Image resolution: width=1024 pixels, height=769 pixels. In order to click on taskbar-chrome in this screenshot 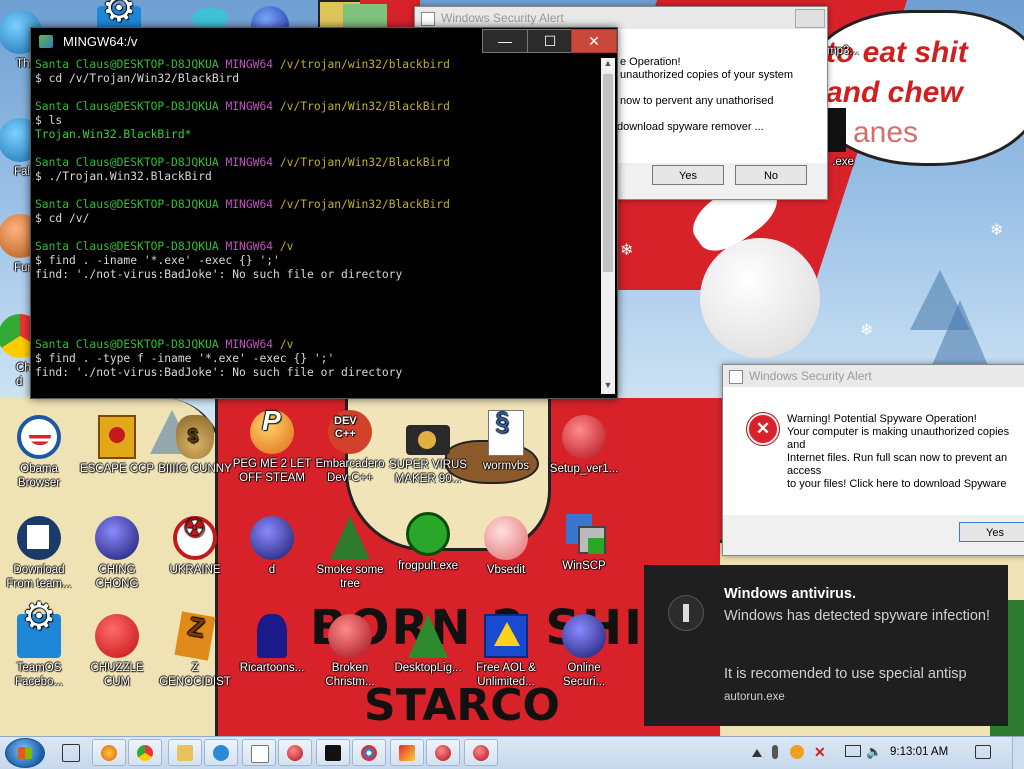, I will do `click(145, 752)`.